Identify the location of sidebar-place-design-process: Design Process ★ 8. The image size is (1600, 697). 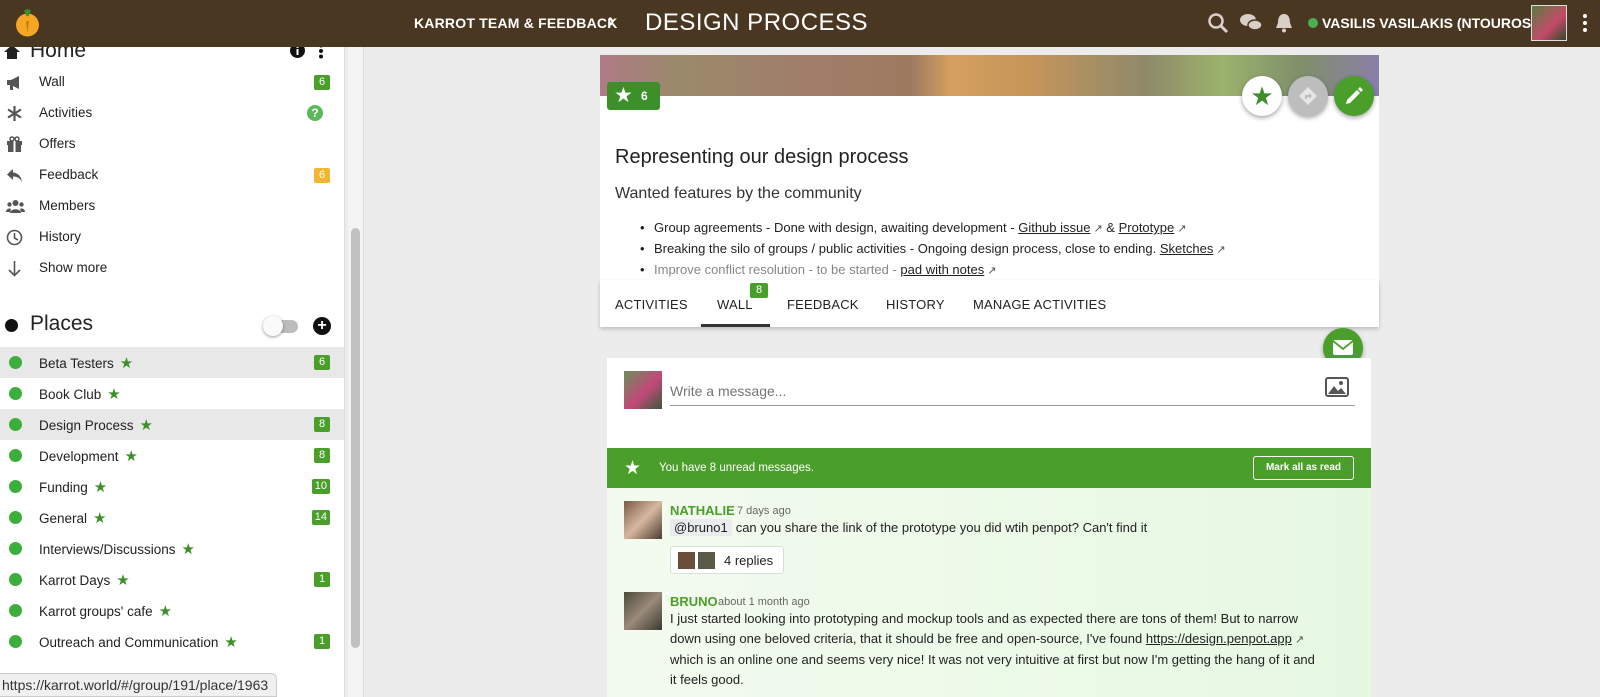
(172, 424).